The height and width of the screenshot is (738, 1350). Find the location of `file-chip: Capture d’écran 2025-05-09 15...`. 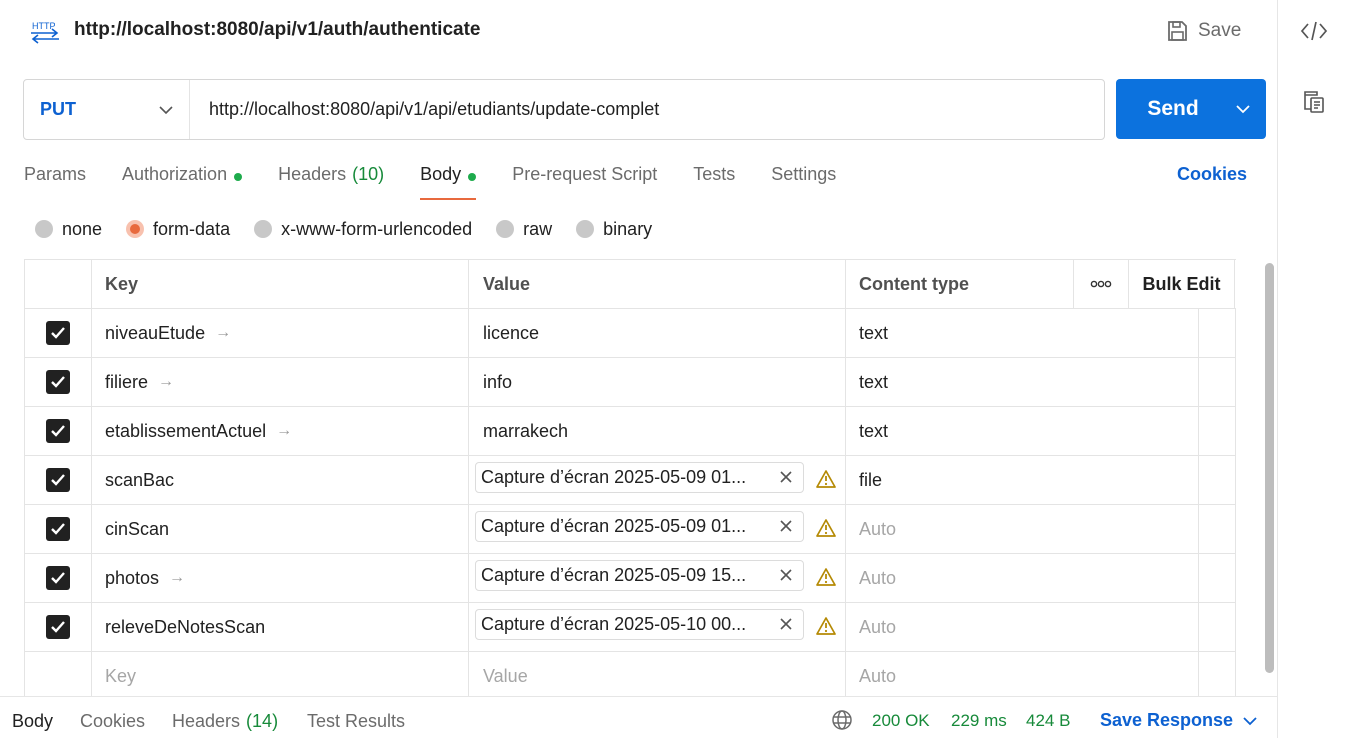

file-chip: Capture d’écran 2025-05-09 15... is located at coordinates (639, 575).